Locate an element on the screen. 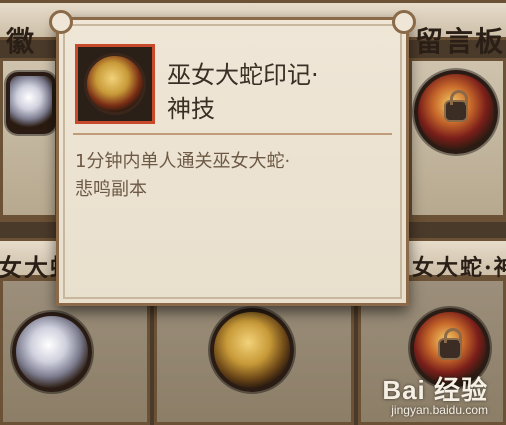  snake-emblem-icon is located at coordinates (115, 84).